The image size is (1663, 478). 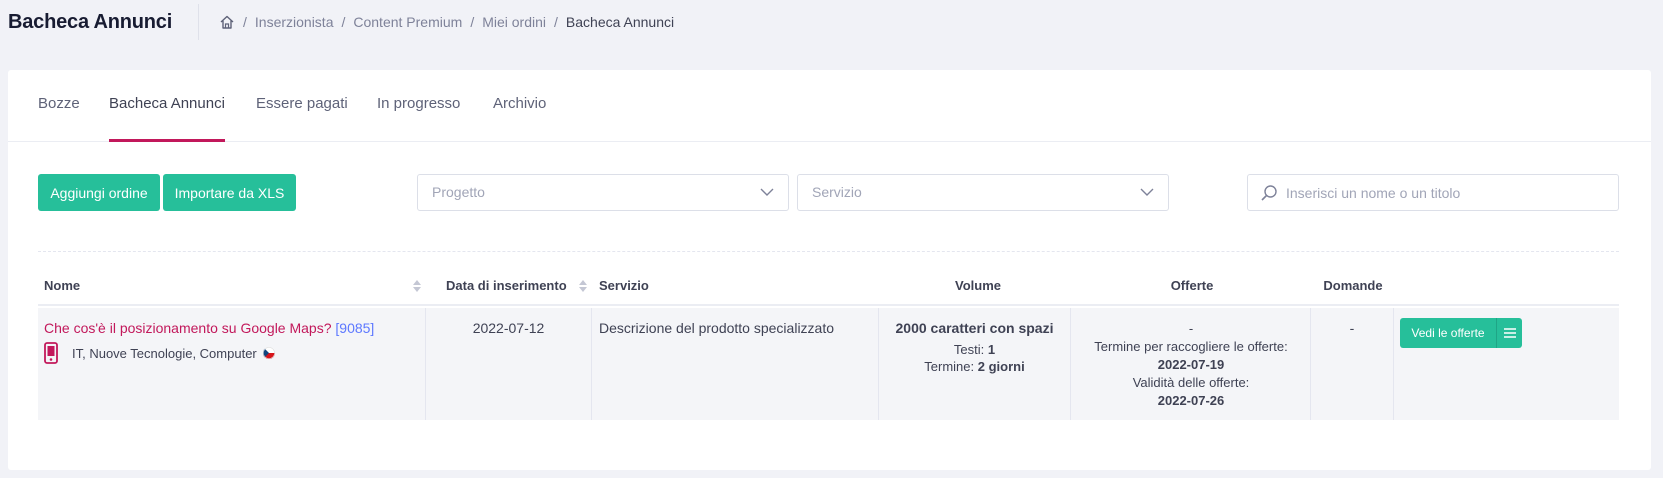 What do you see at coordinates (828, 251) in the screenshot?
I see `divider` at bounding box center [828, 251].